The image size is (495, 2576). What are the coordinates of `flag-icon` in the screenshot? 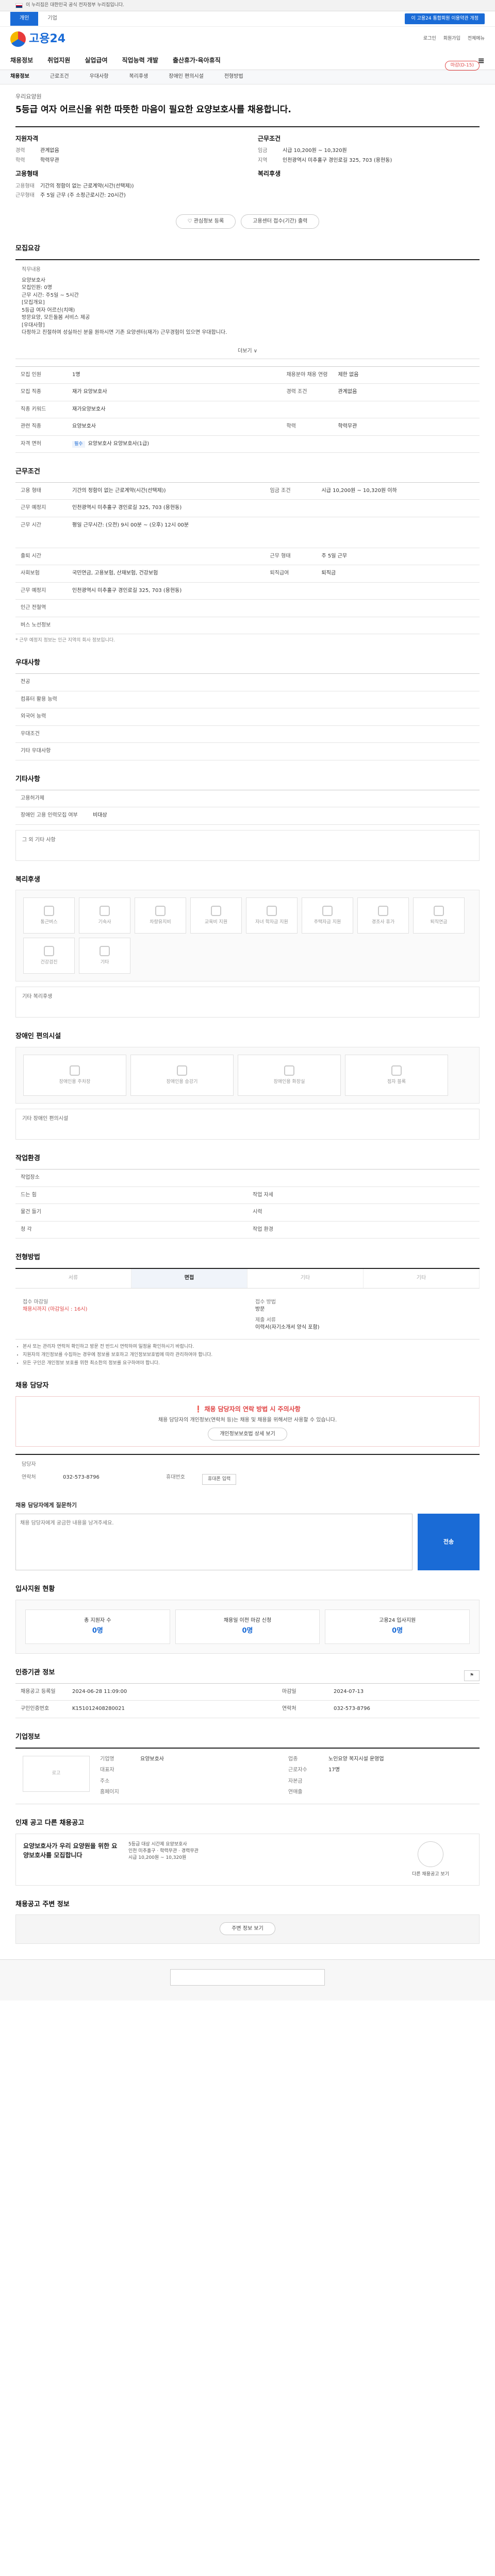 It's located at (19, 6).